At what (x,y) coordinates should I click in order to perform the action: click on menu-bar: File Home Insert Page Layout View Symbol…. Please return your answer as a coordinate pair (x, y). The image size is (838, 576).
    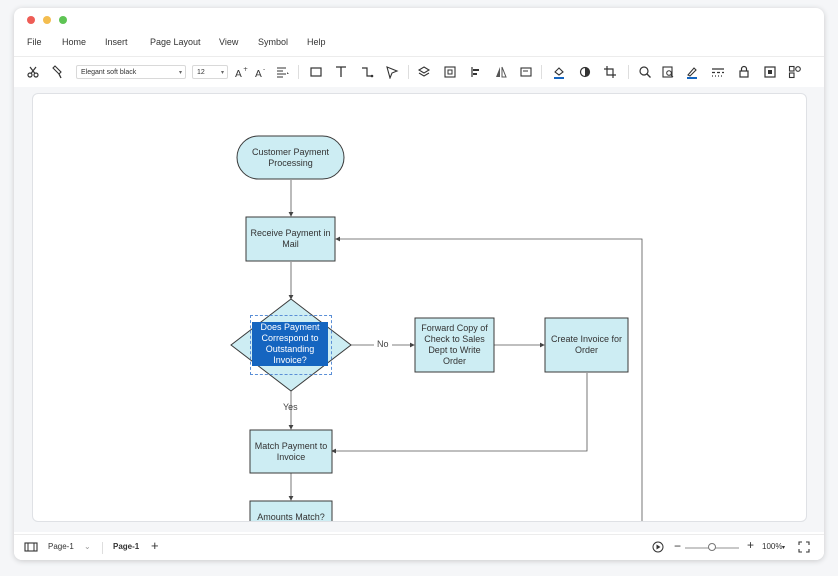
    Looking at the image, I should click on (419, 45).